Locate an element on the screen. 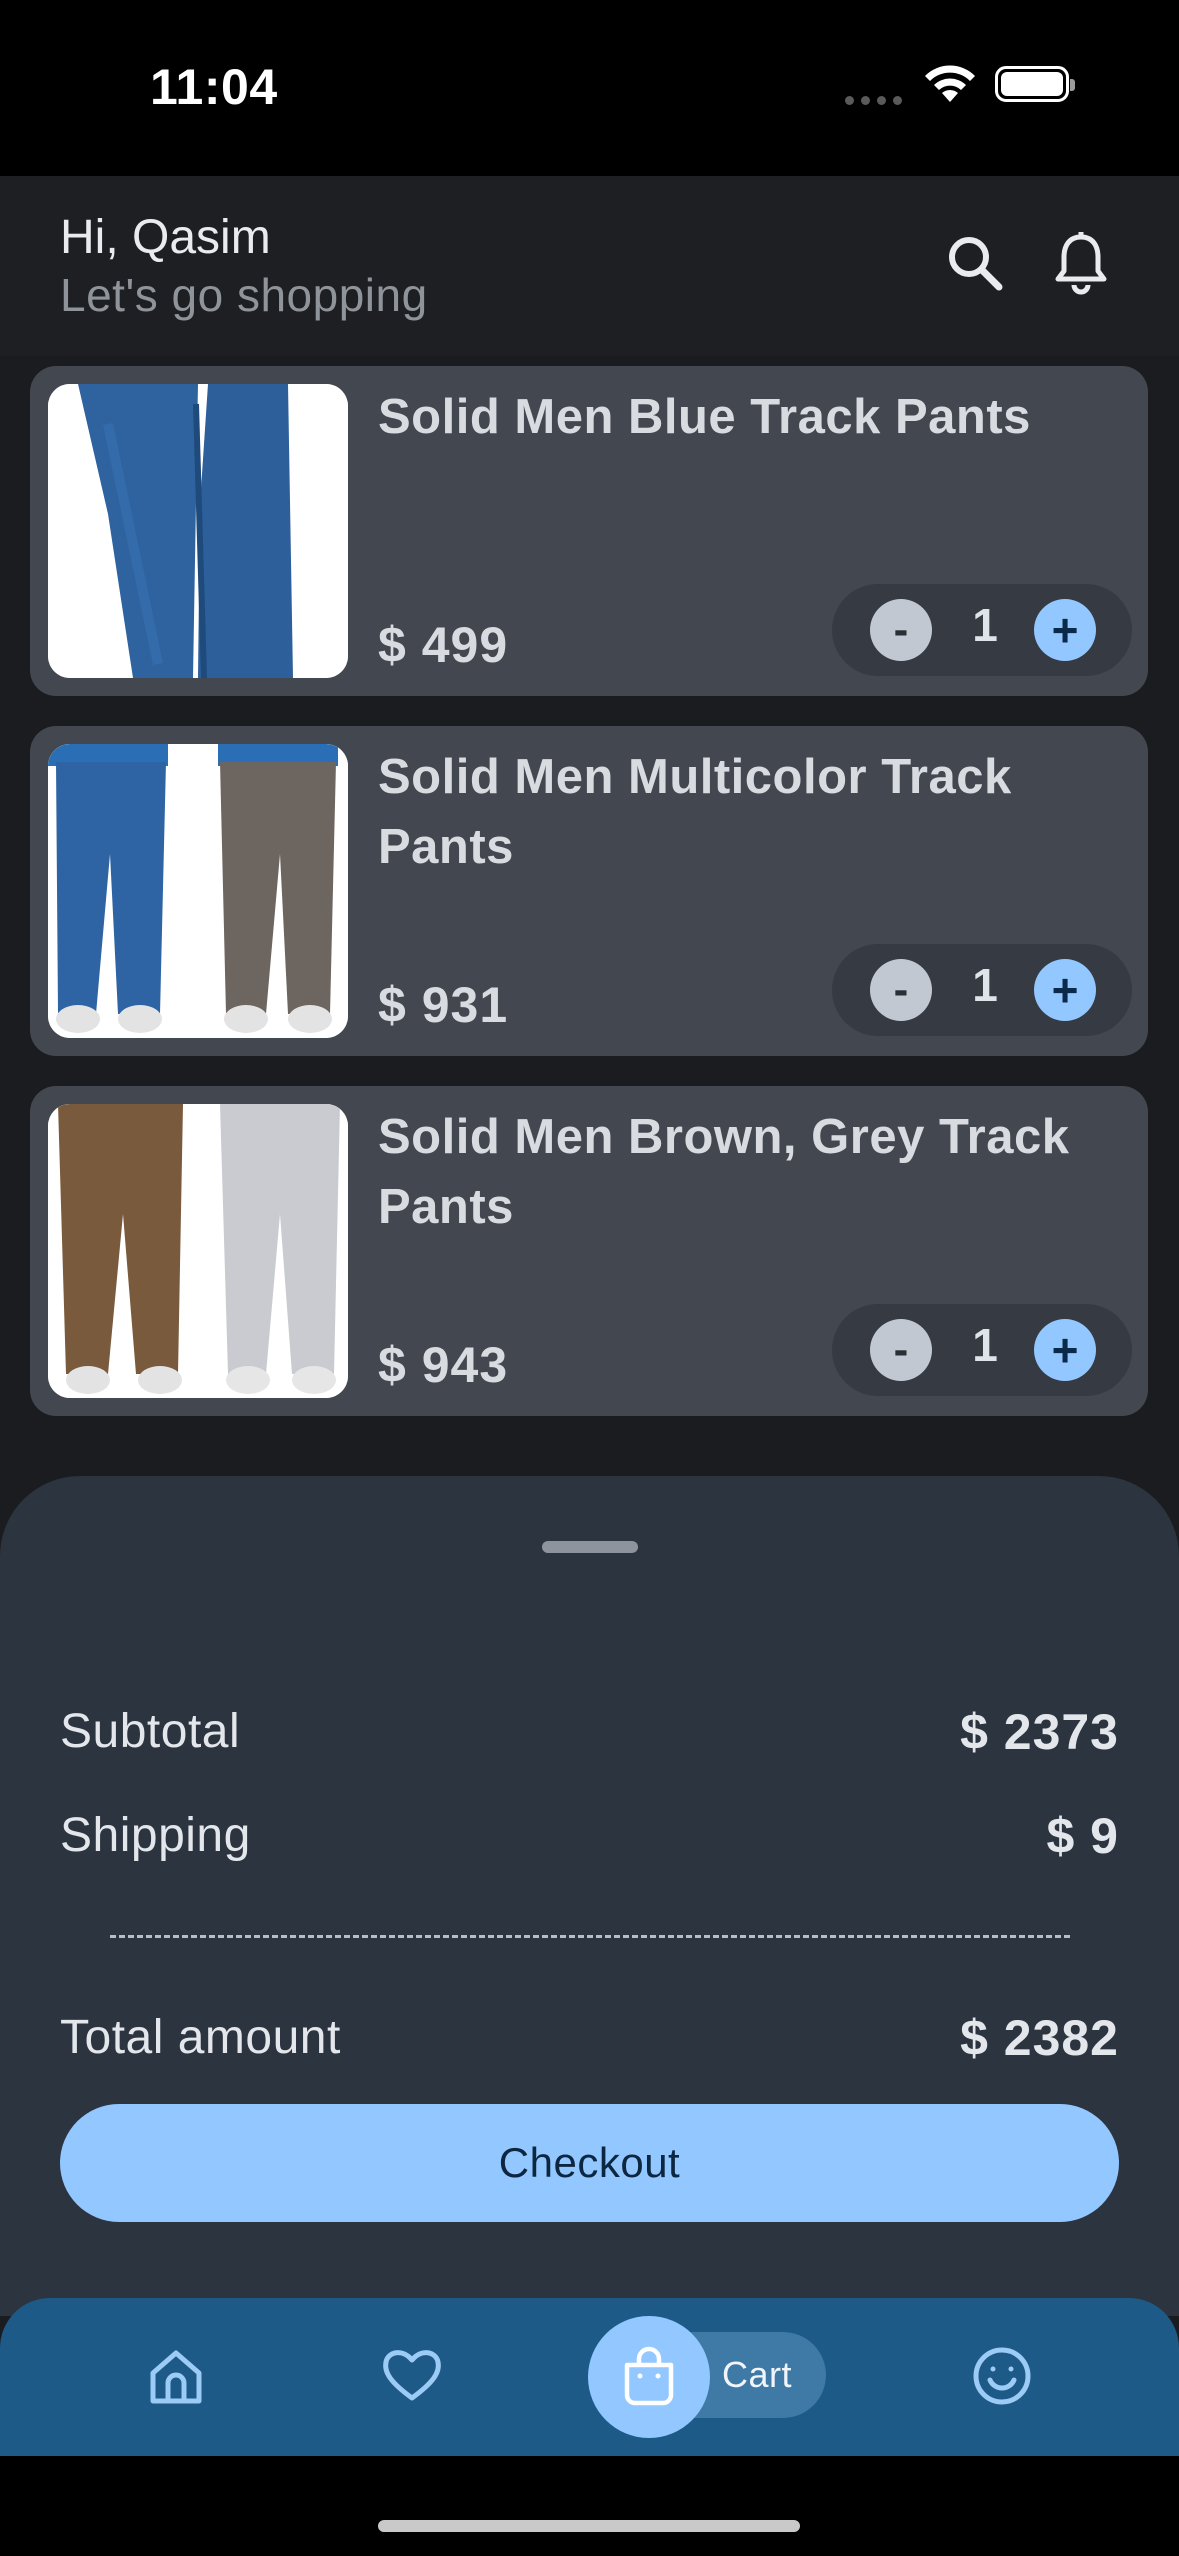  shipping-label: Shipping is located at coordinates (155, 1835).